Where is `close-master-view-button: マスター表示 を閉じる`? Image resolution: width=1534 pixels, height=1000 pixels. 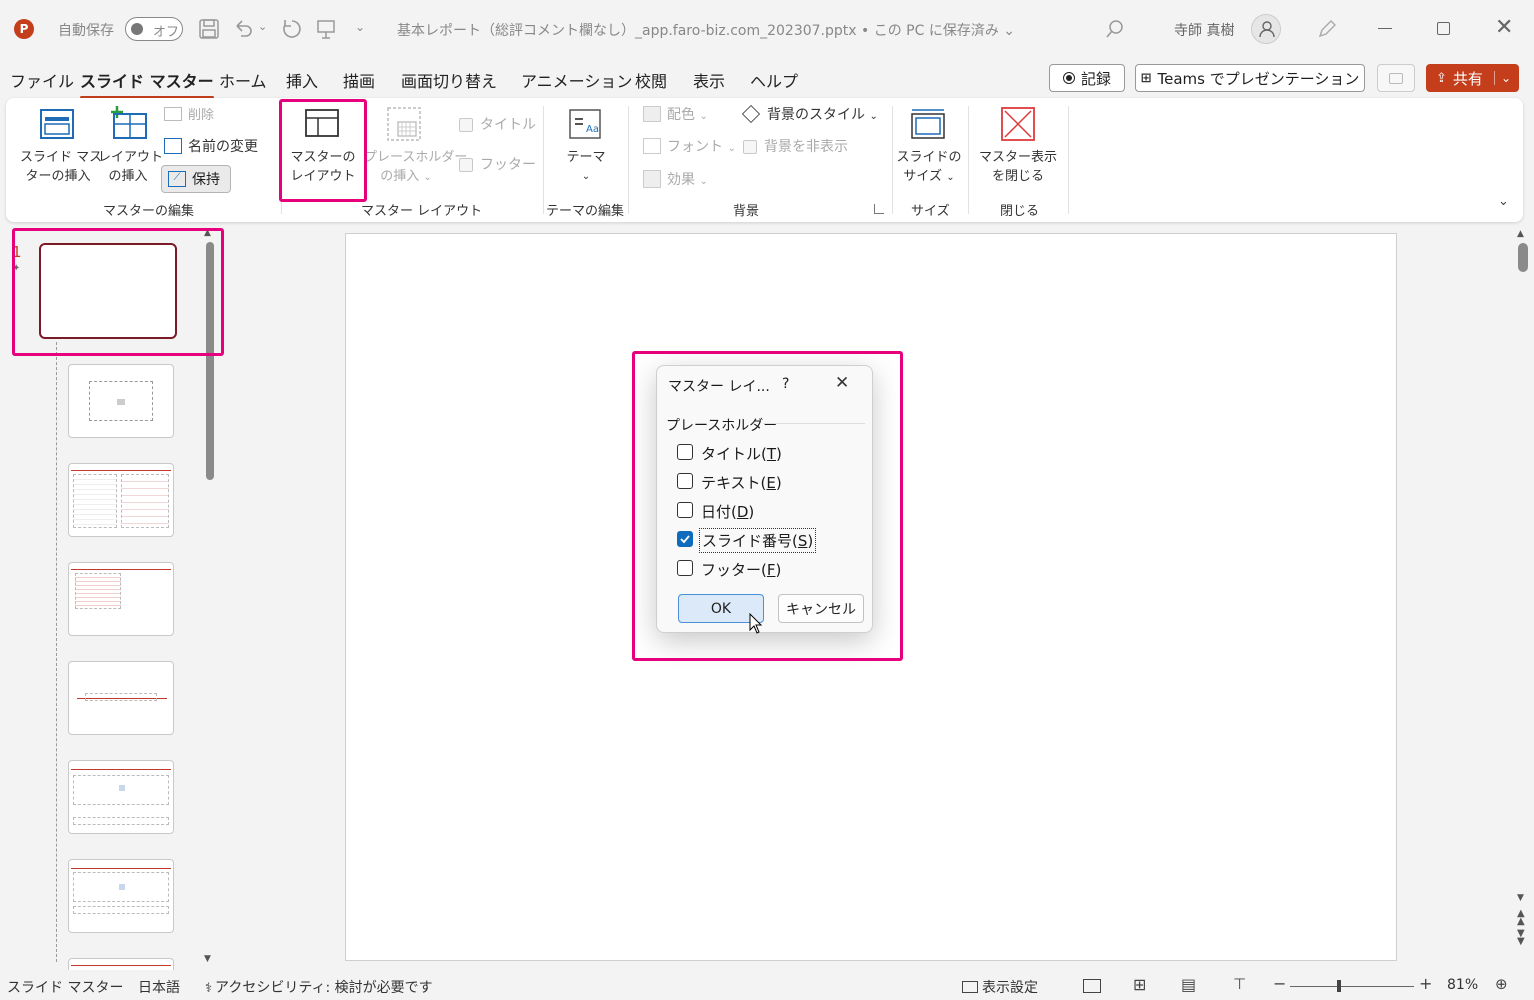 close-master-view-button: マスター表示 を閉じる is located at coordinates (1018, 167).